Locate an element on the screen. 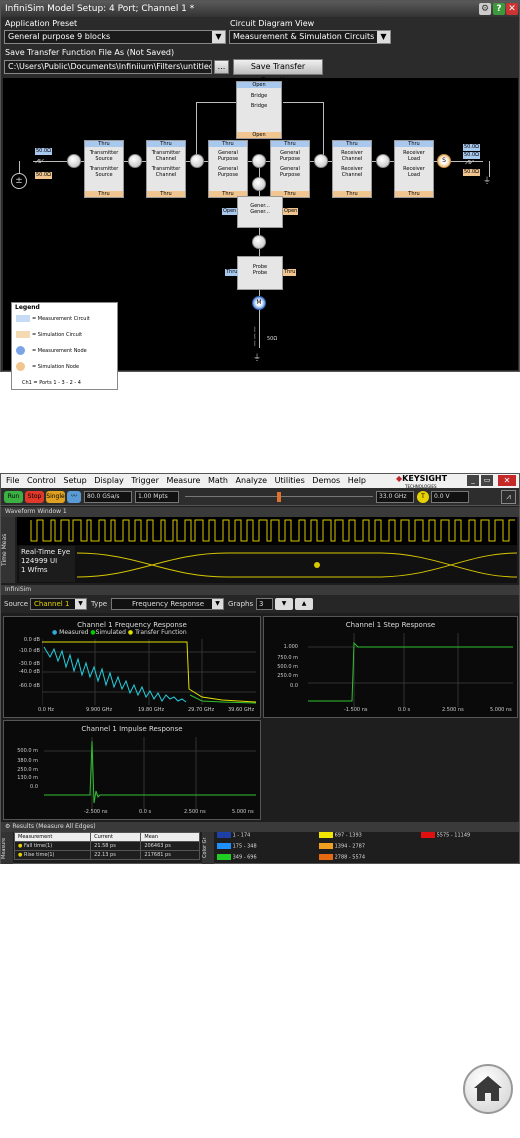 The height and width of the screenshot is (1138, 520). freq-xtick: 39.60 GHz is located at coordinates (241, 710).